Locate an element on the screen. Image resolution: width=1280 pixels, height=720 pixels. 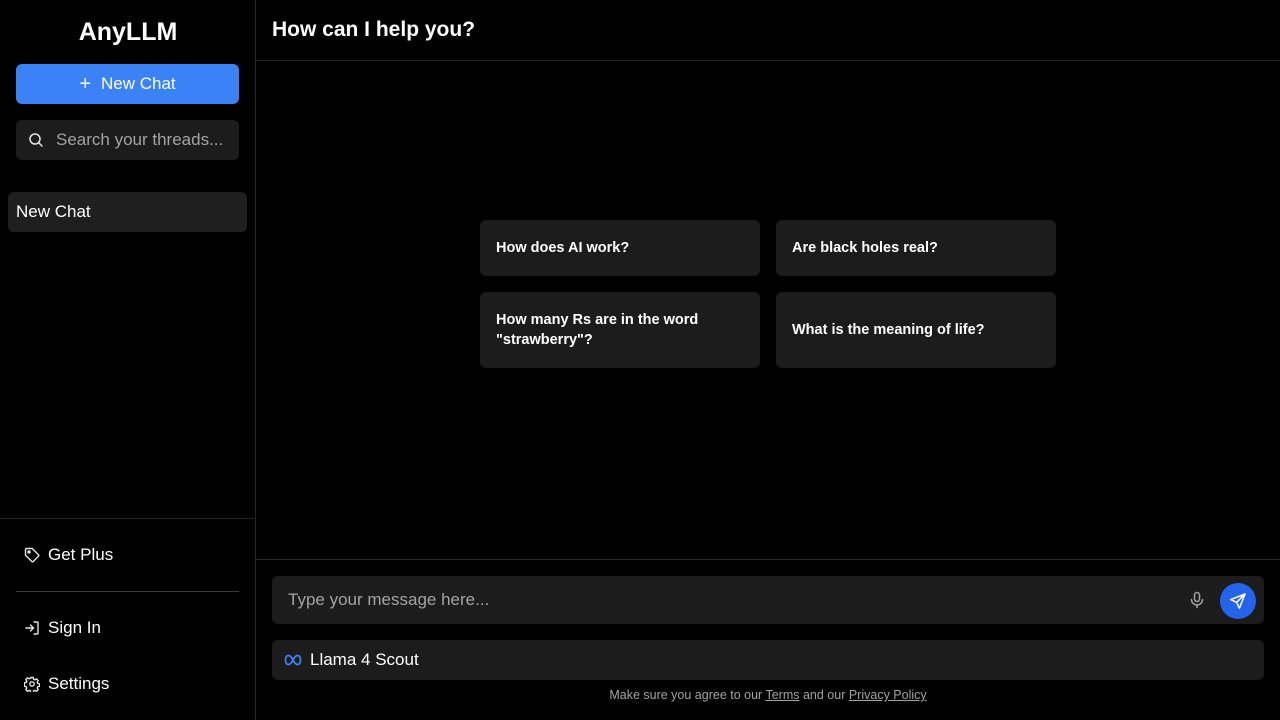
new-chat-button: + New Chat is located at coordinates (127, 84).